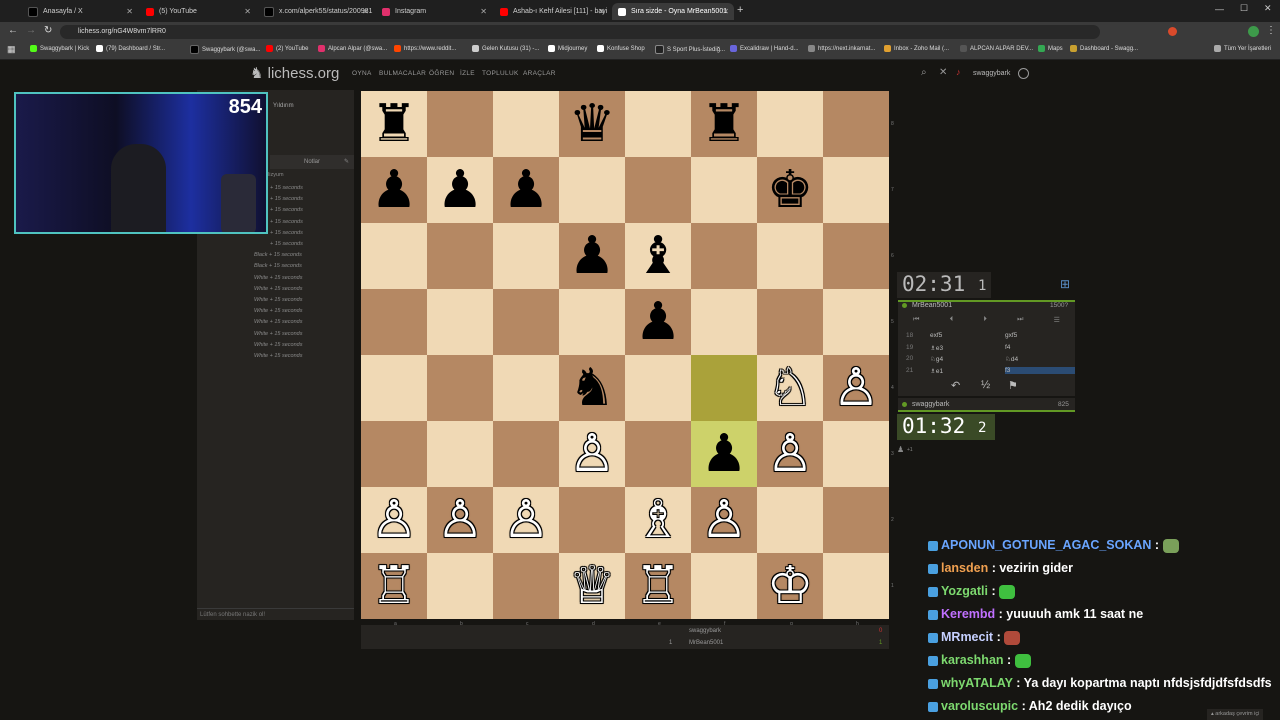  What do you see at coordinates (31, 30) in the screenshot?
I see `forward-icon: →` at bounding box center [31, 30].